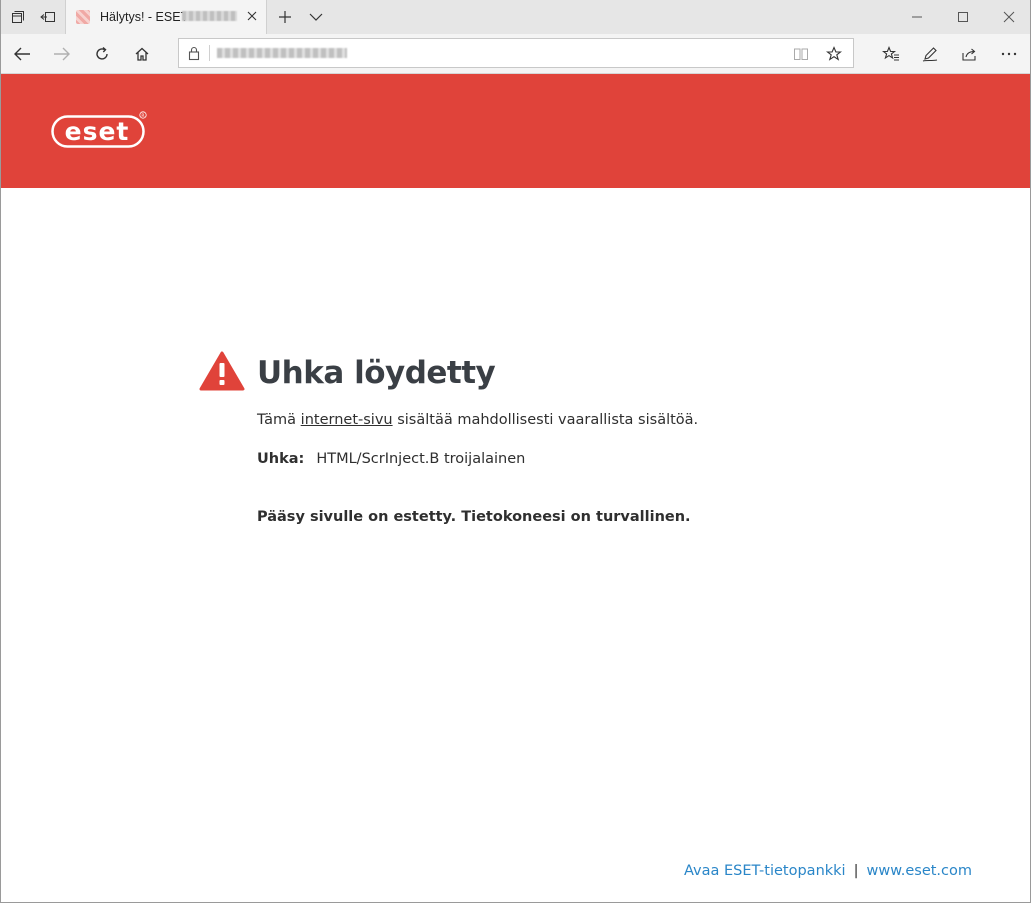 The height and width of the screenshot is (903, 1031). What do you see at coordinates (209, 53) in the screenshot?
I see `address-separator` at bounding box center [209, 53].